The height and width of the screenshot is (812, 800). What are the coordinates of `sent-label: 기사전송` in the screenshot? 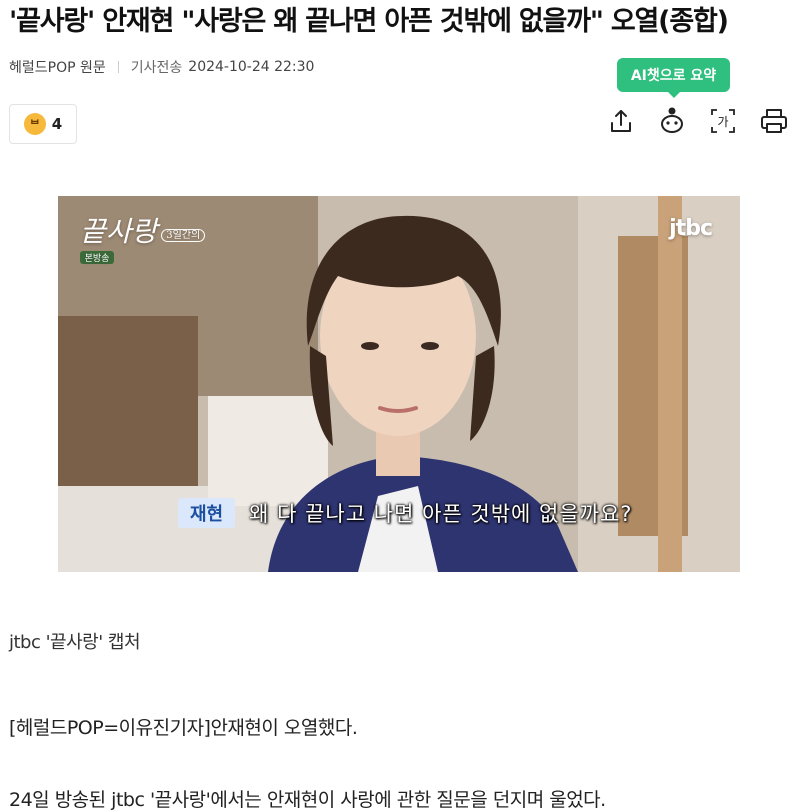 It's located at (156, 68).